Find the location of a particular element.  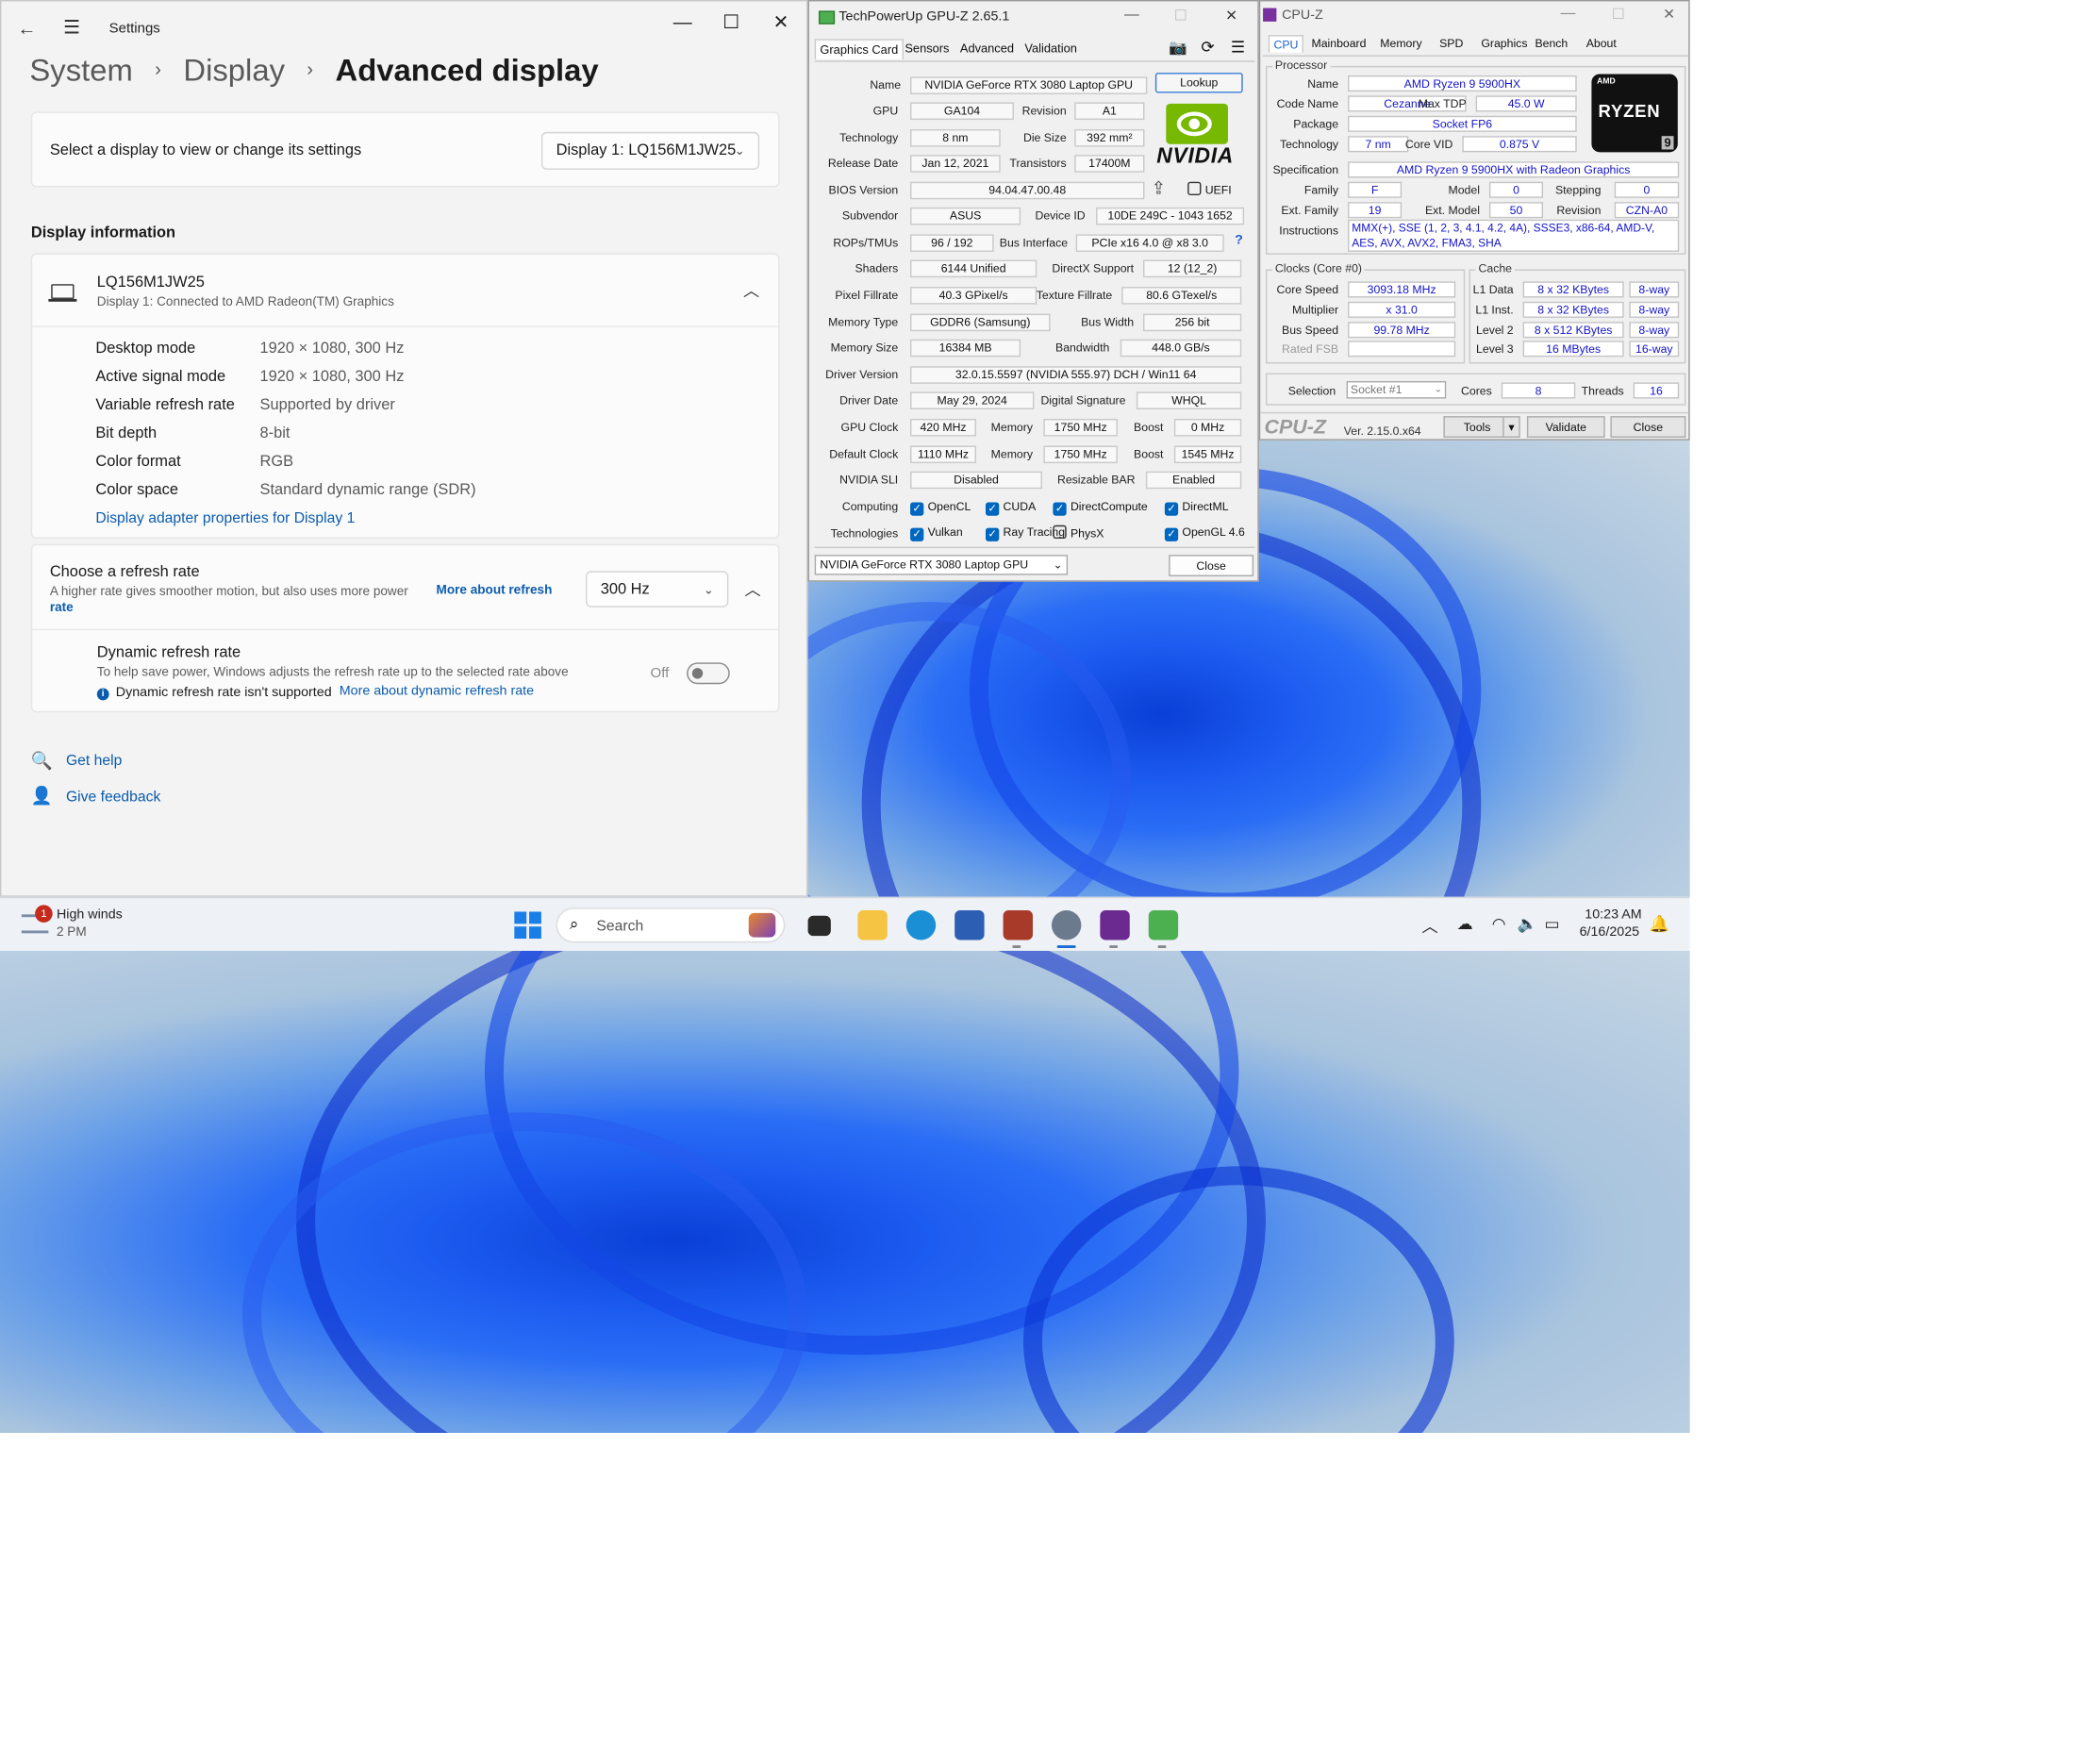

cpuz-value-l1i_w: 8-way is located at coordinates (1655, 310).